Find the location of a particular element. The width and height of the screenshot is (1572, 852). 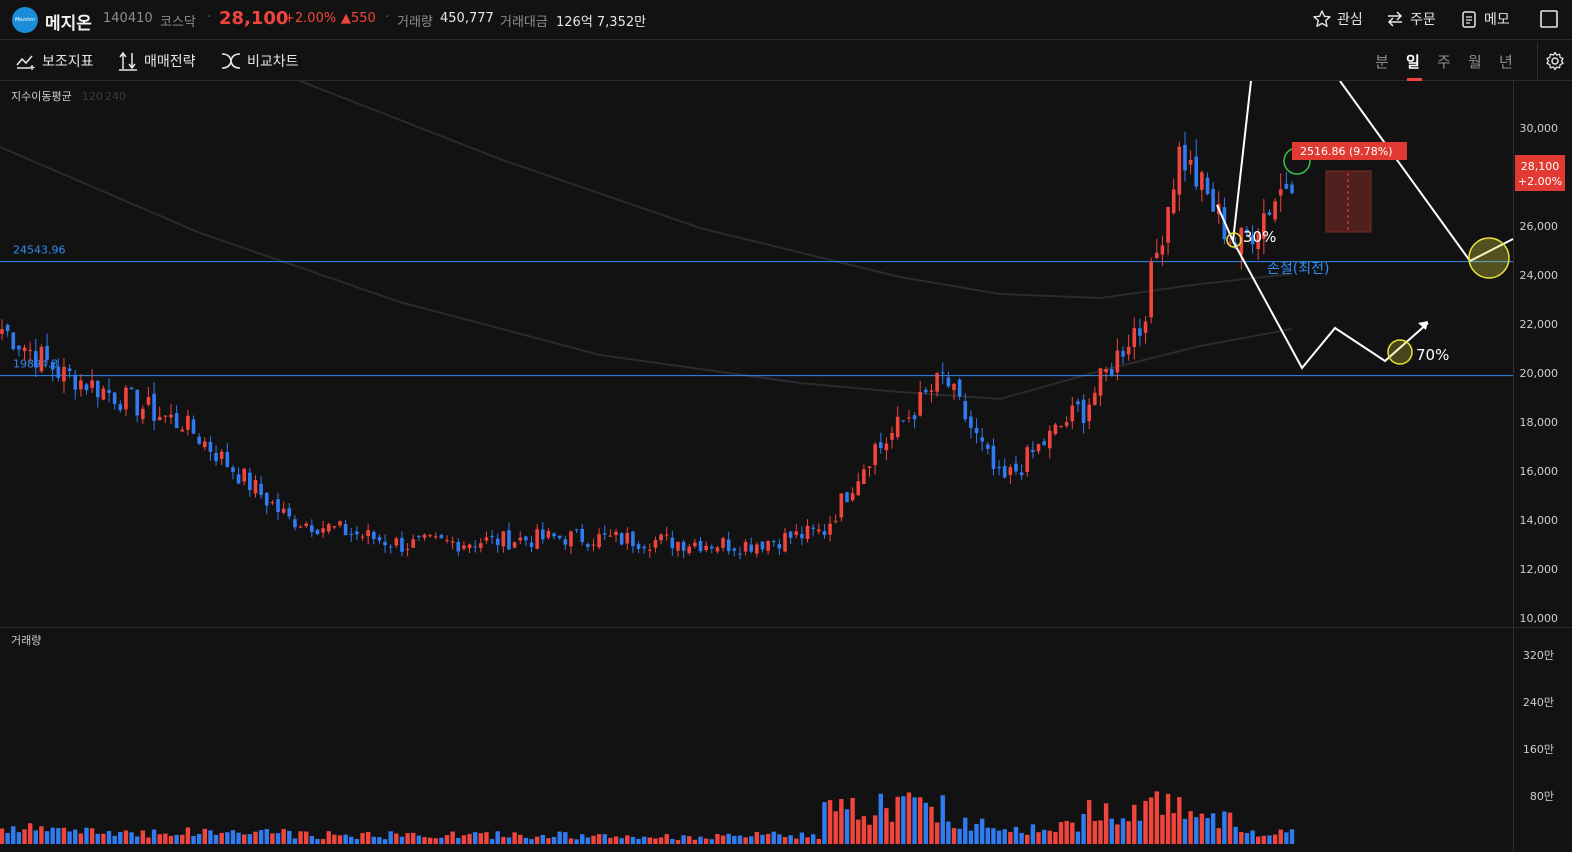

volume-tick-label: 80만 is located at coordinates (1542, 796).